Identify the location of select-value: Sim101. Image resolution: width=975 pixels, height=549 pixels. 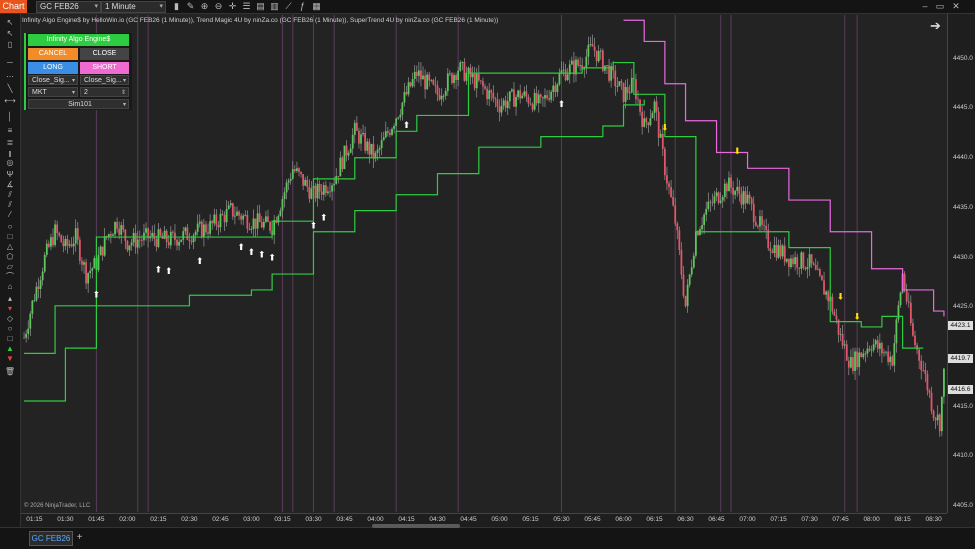
(80, 104).